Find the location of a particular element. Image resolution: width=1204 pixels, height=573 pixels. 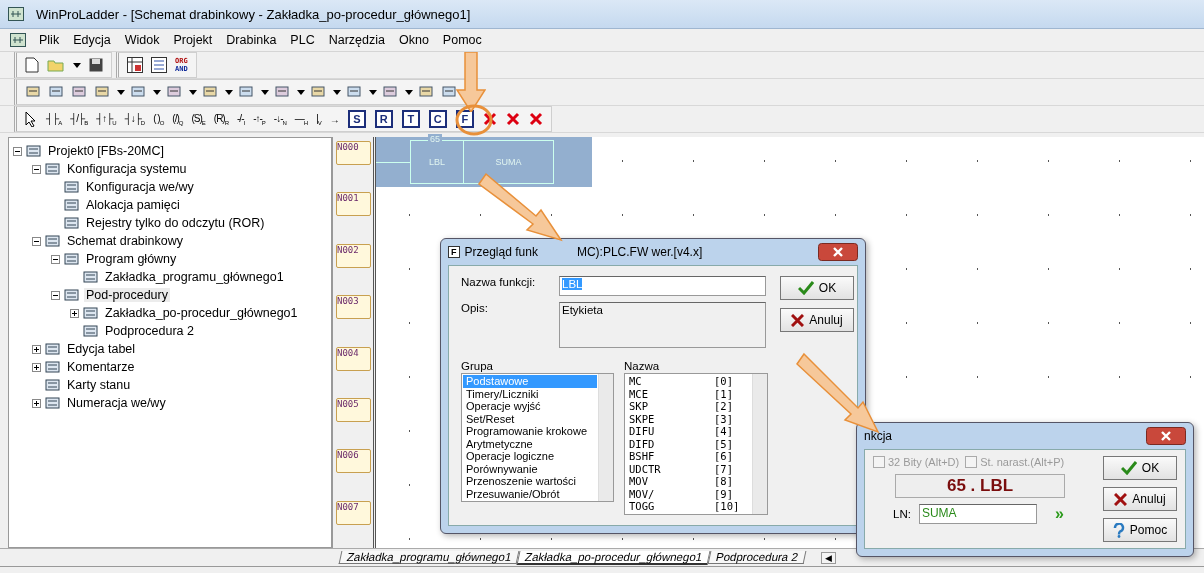

ok-button: OK is located at coordinates (1140, 468).